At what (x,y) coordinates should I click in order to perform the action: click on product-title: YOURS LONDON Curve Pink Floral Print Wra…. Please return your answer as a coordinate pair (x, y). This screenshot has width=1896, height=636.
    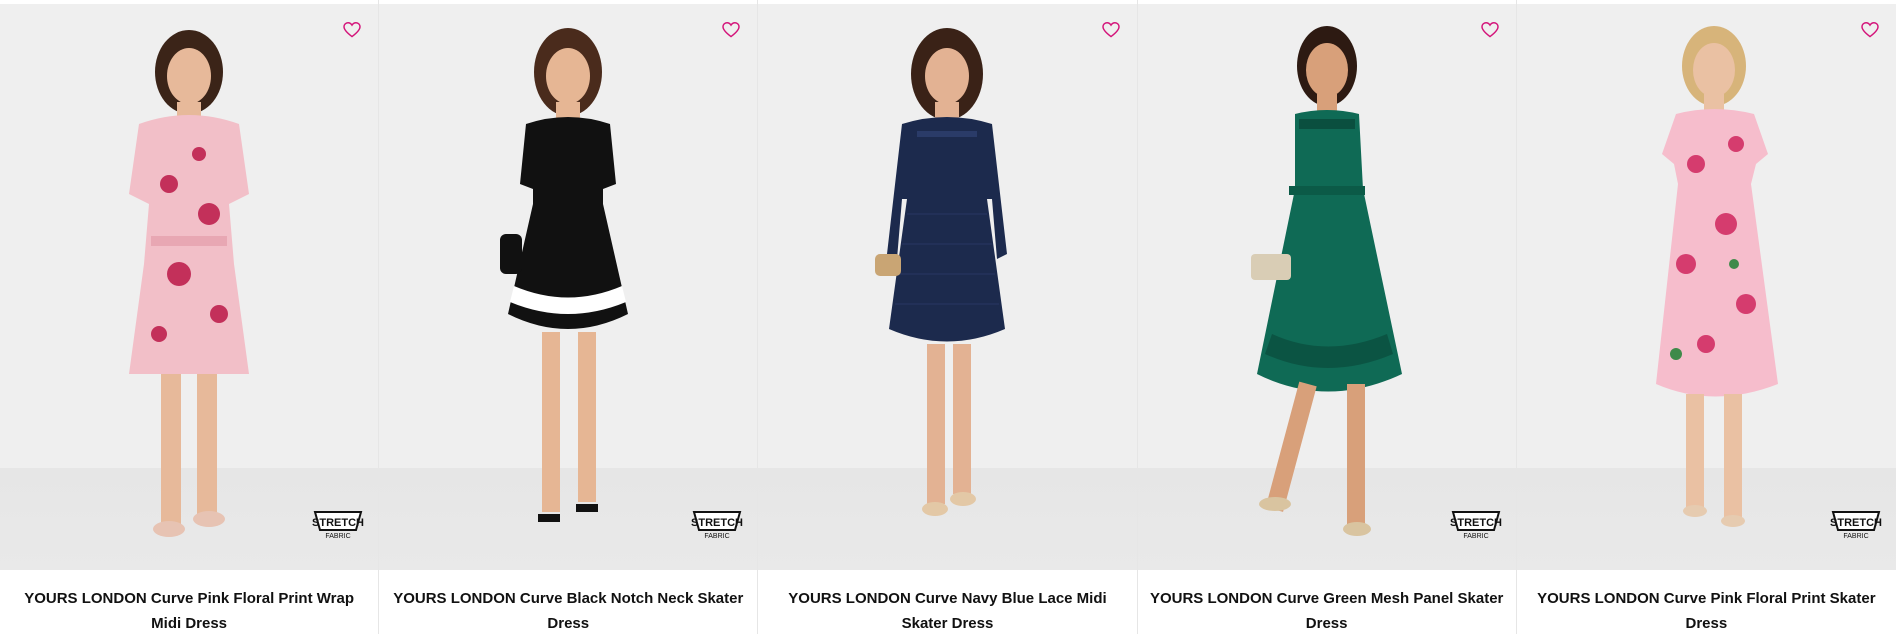
    Looking at the image, I should click on (189, 611).